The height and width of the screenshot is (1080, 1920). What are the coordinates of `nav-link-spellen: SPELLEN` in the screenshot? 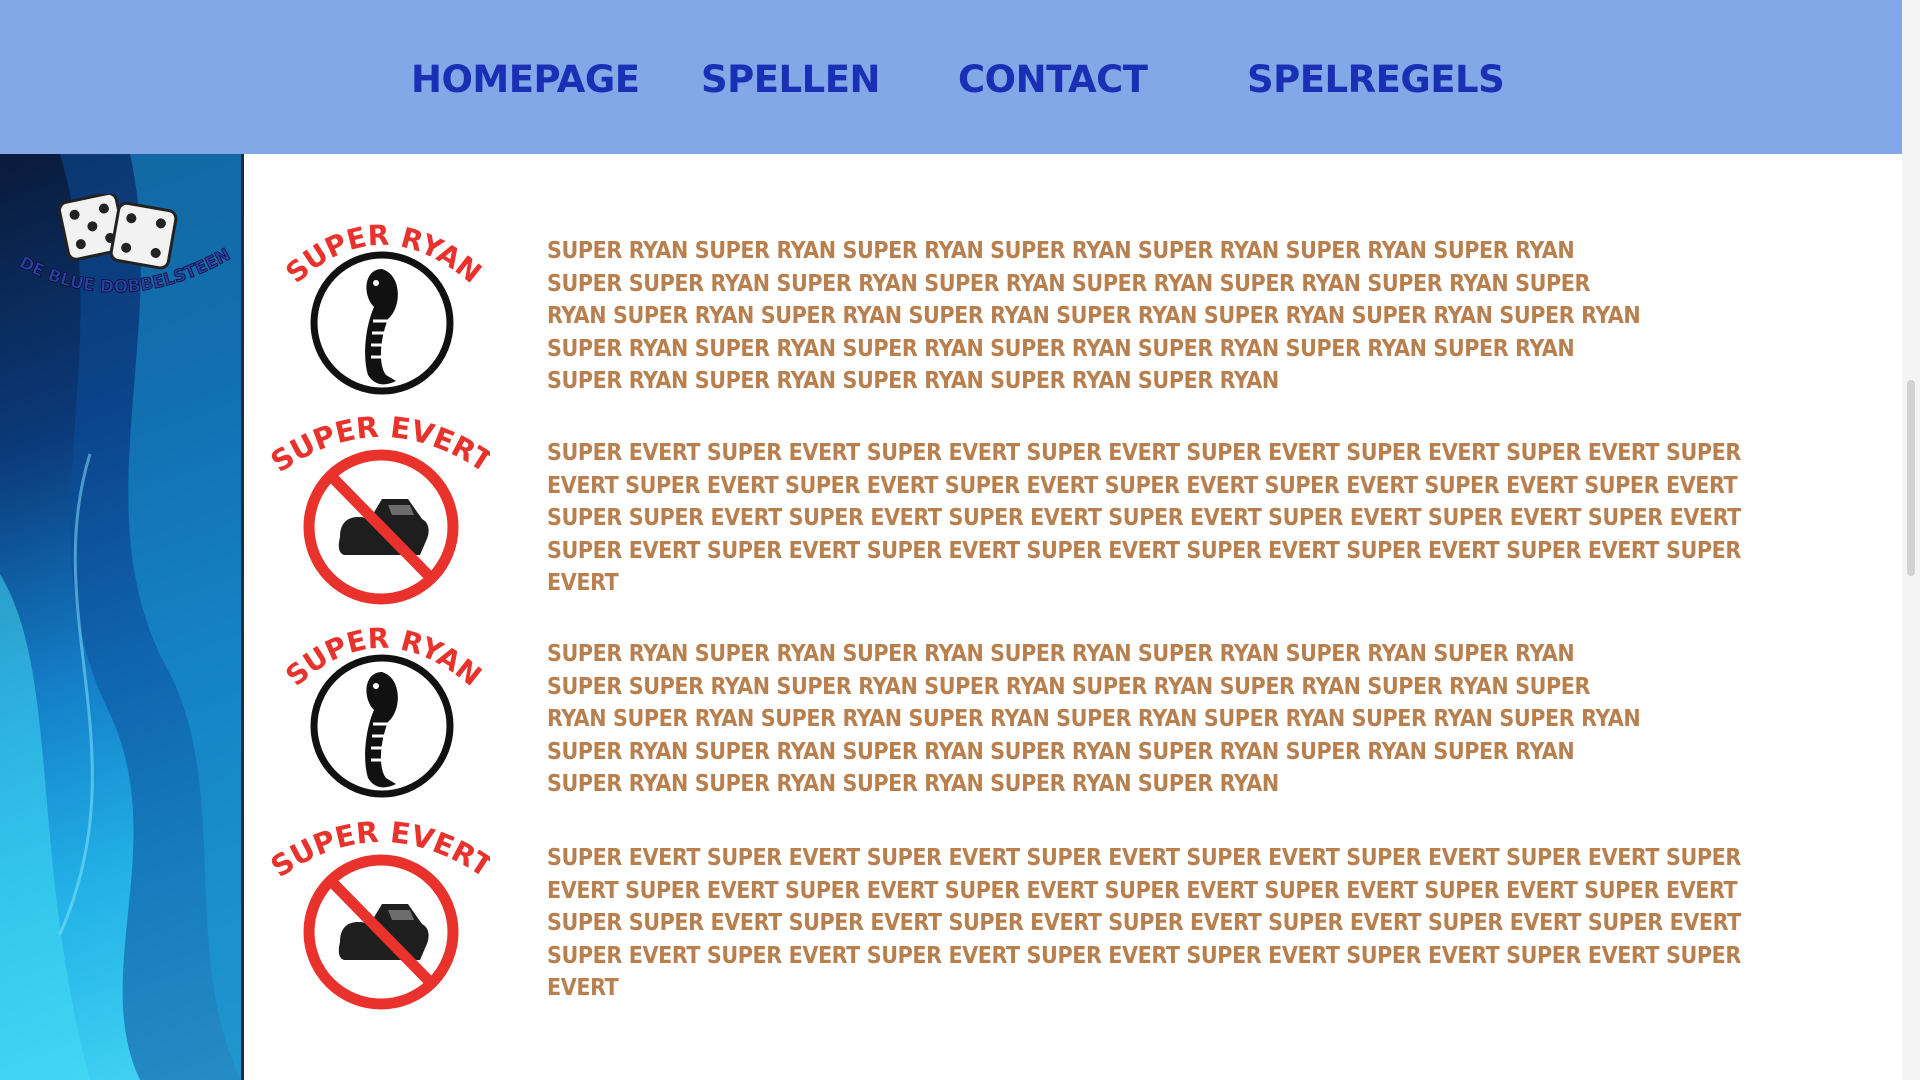 It's located at (790, 79).